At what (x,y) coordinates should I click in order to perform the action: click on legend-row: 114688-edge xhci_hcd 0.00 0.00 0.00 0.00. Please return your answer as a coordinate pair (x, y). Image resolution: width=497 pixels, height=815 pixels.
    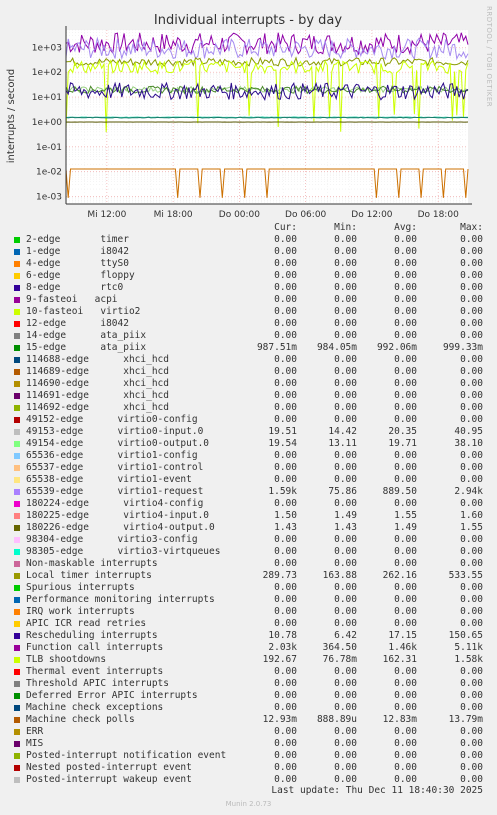
    Looking at the image, I should click on (248, 360).